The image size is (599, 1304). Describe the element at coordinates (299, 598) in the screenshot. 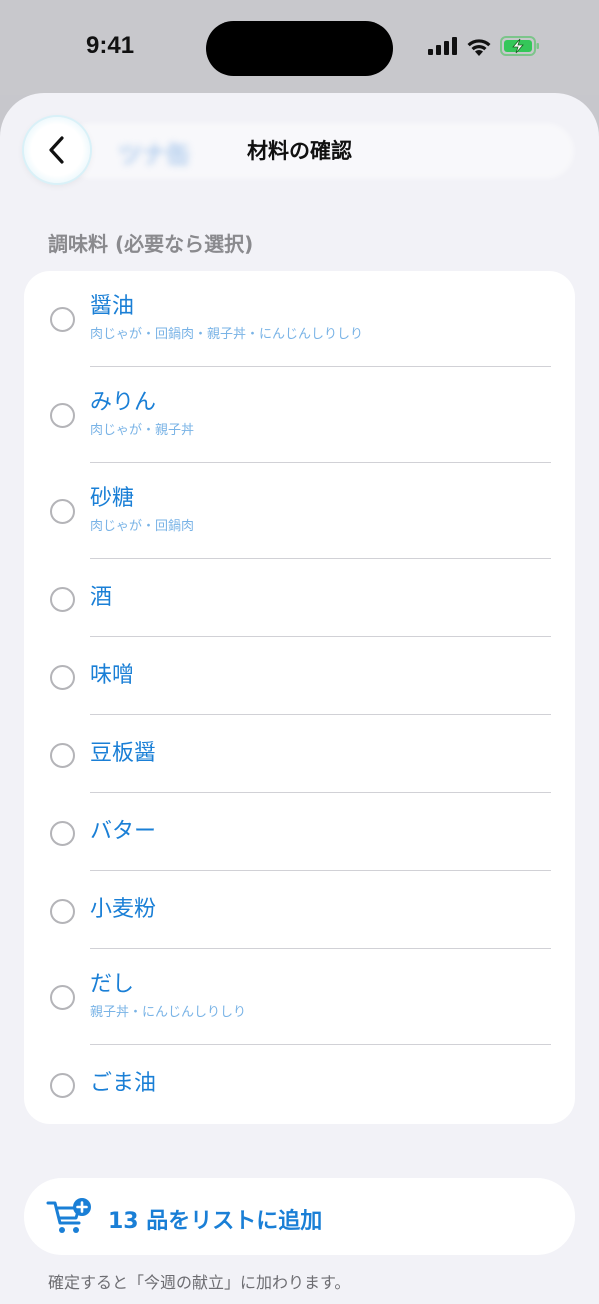

I see `list-item: 酒` at that location.